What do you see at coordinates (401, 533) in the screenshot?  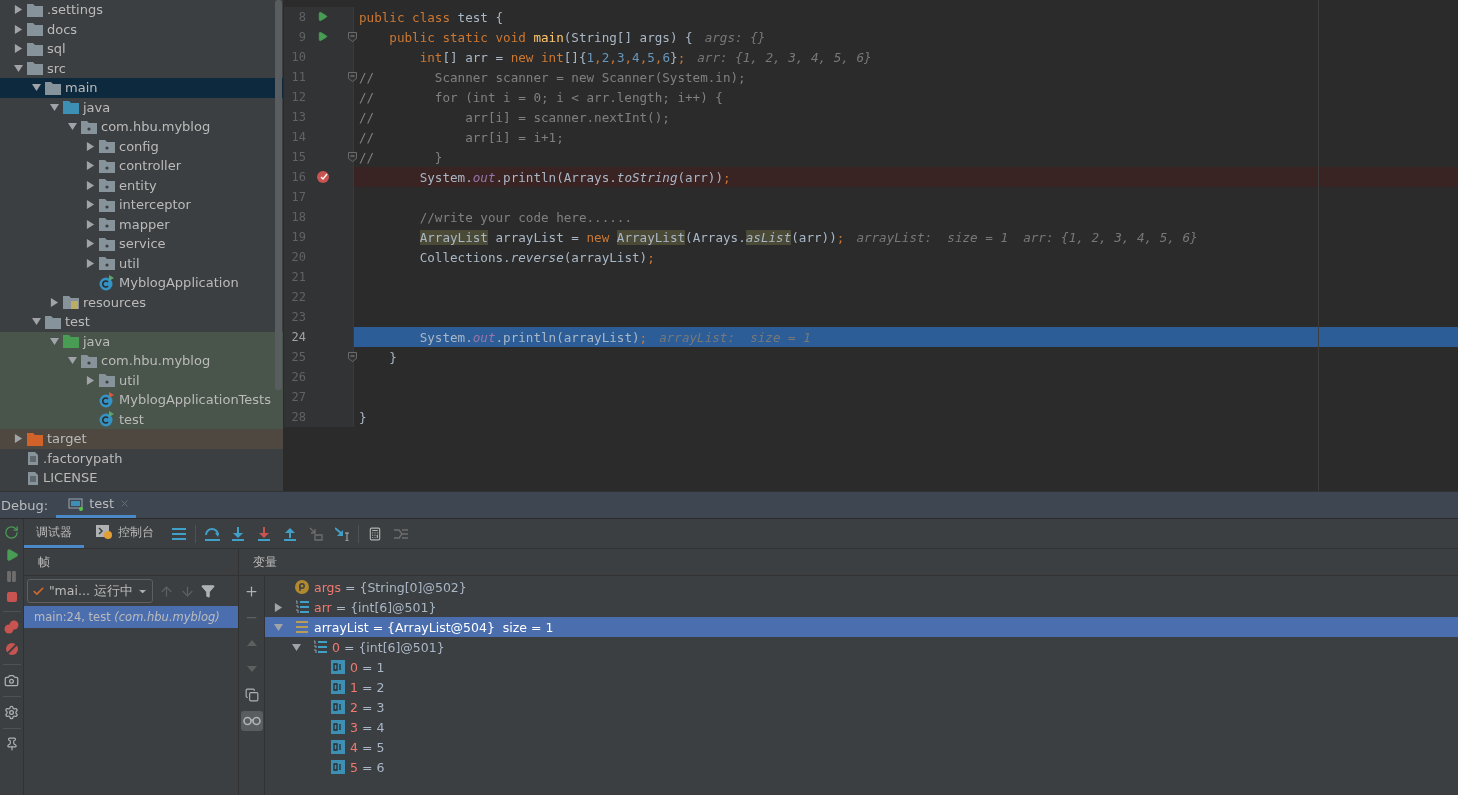 I see `trace-icon` at bounding box center [401, 533].